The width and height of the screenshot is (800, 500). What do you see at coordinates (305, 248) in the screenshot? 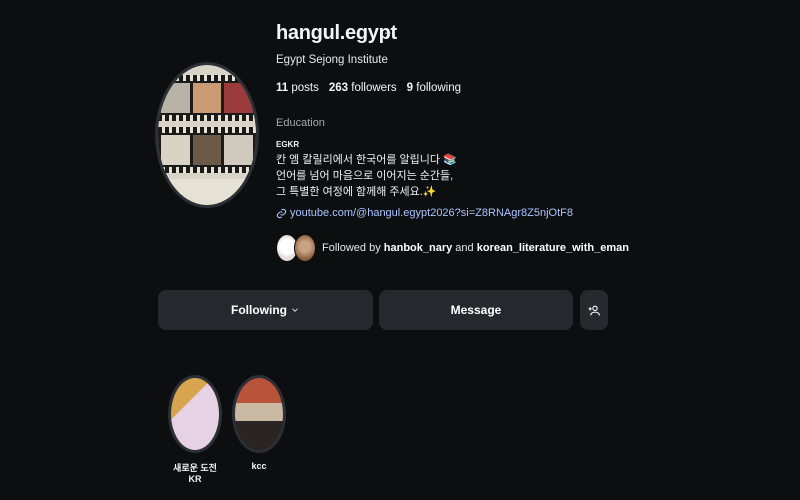
I see `follower-avatar` at bounding box center [305, 248].